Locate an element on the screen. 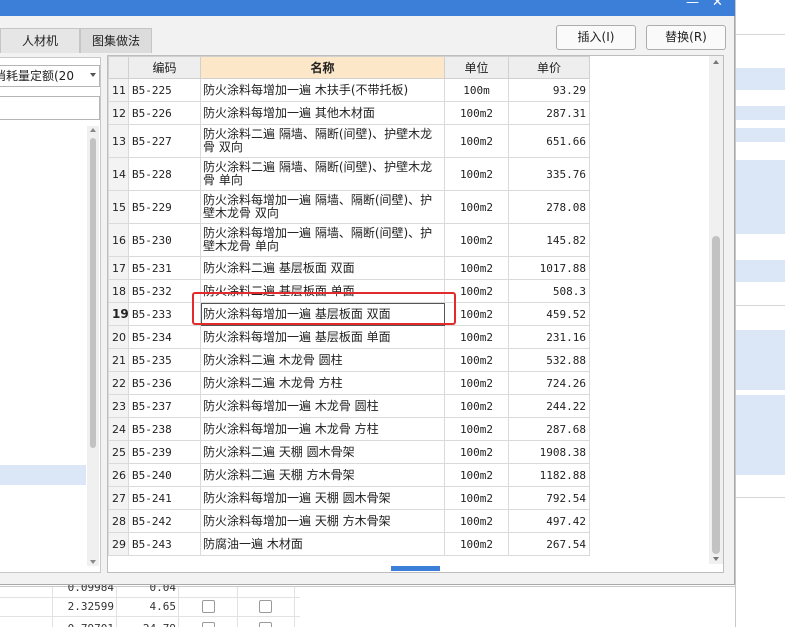  row-number-cell: 20 is located at coordinates (118, 337).